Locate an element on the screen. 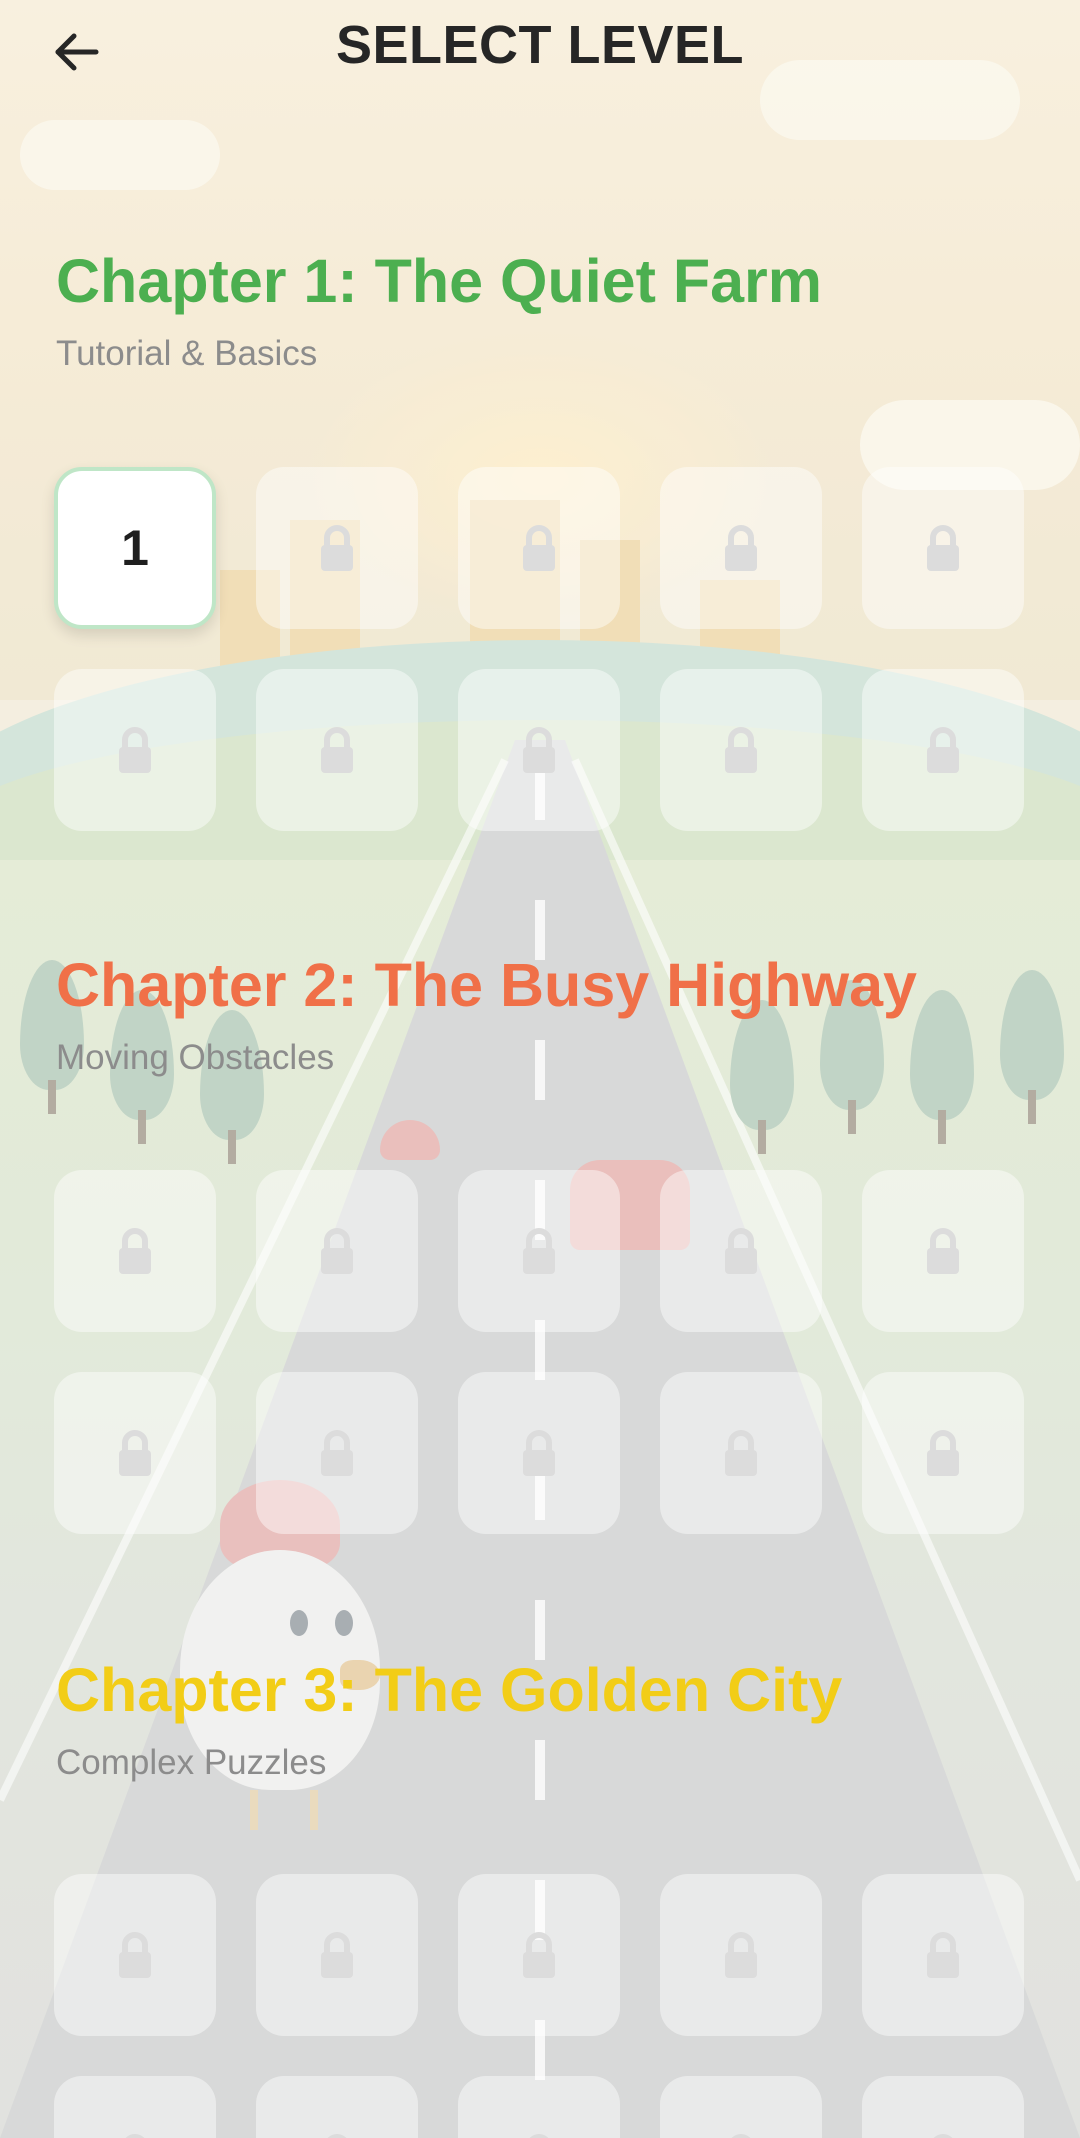  chapter-subtitle: Complex Puzzles is located at coordinates (191, 1762).